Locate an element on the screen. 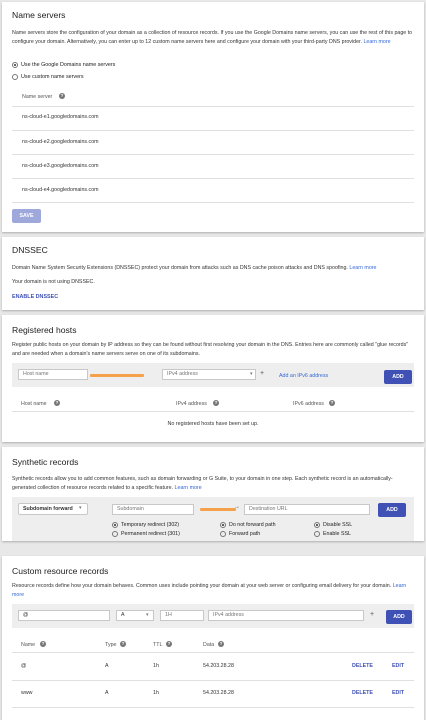  enable-dnssec-button: ENABLE DNSSEC is located at coordinates (35, 297).